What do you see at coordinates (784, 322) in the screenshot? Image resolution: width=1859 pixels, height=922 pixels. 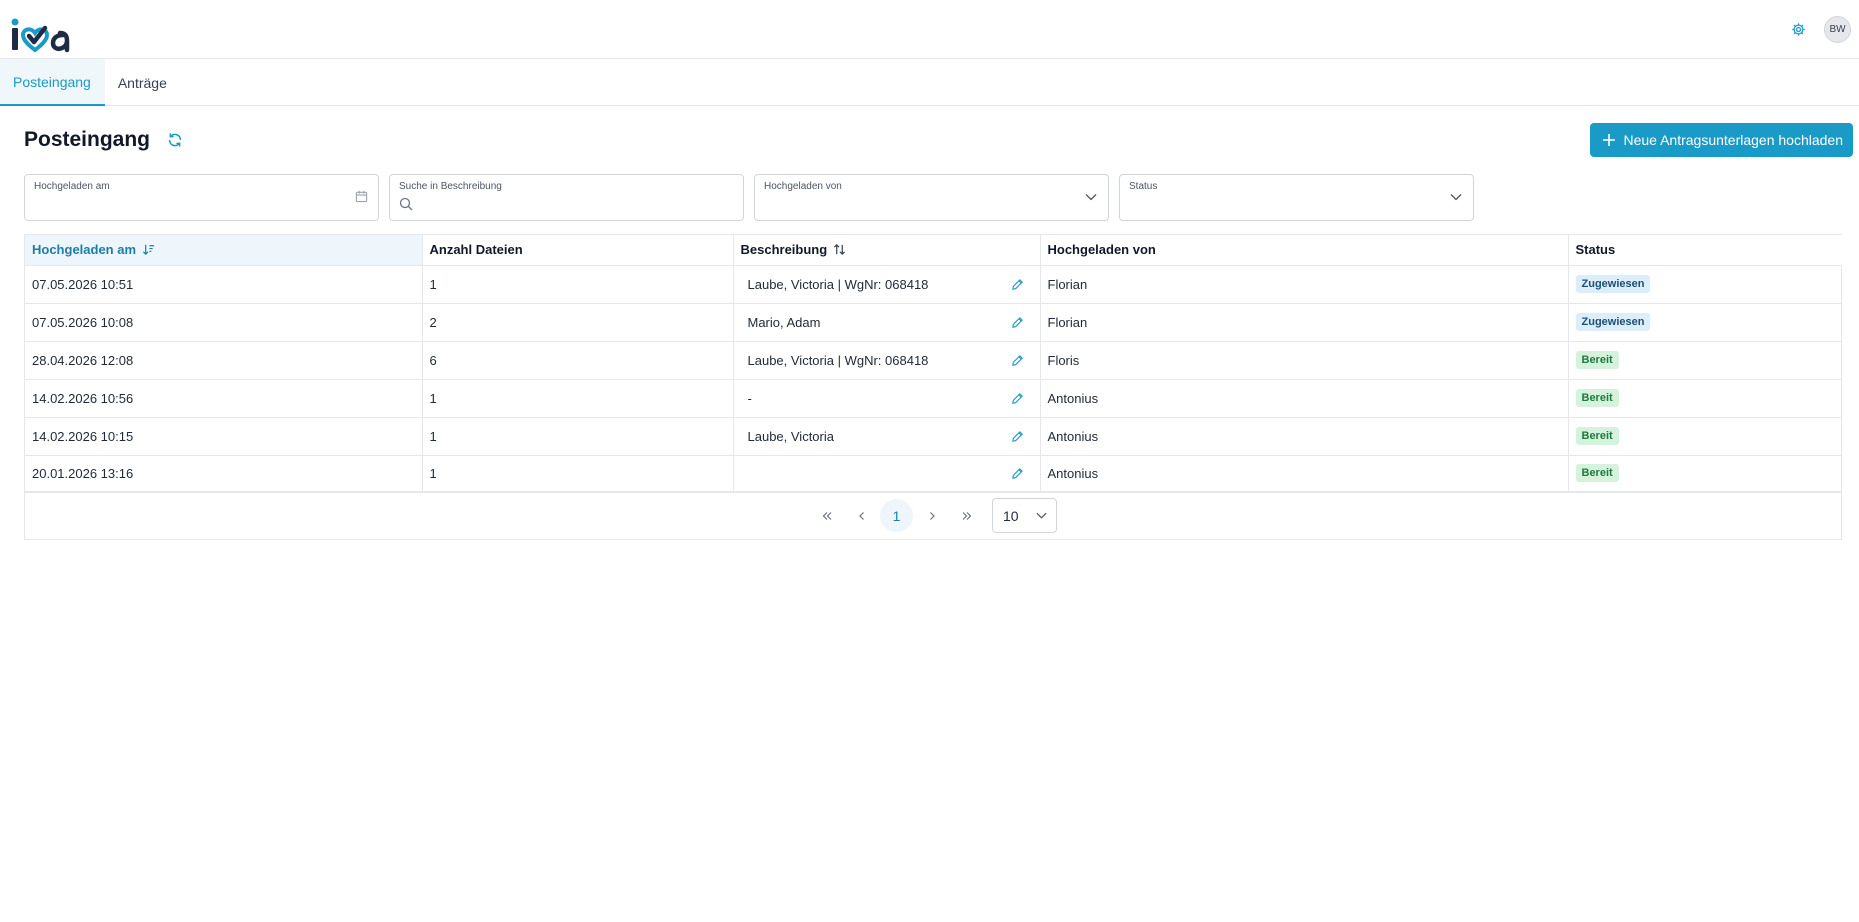 I see `description-text: Mario, Adam` at bounding box center [784, 322].